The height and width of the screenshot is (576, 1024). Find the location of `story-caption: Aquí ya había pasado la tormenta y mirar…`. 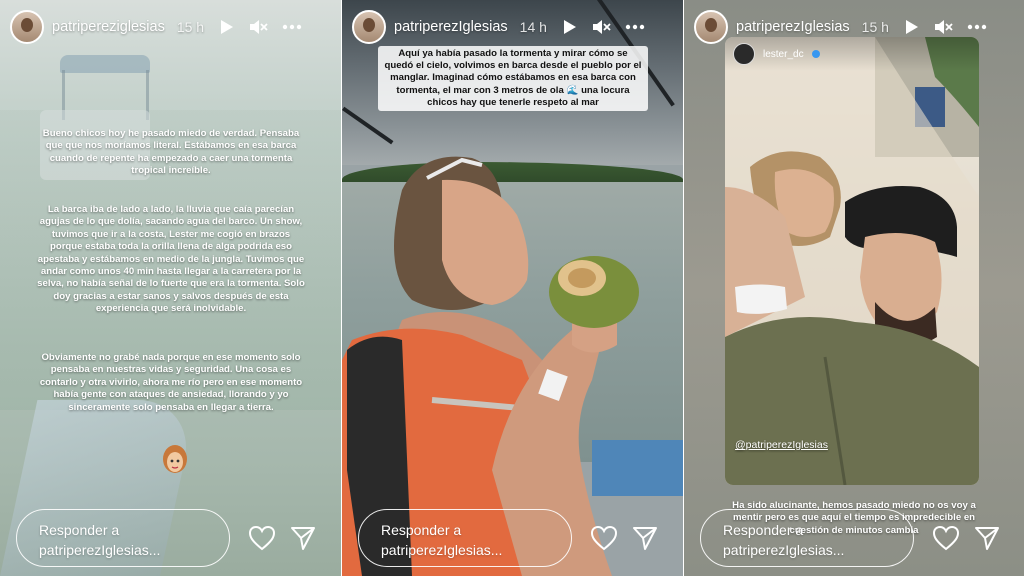

story-caption: Aquí ya había pasado la tormenta y mirar… is located at coordinates (513, 79).